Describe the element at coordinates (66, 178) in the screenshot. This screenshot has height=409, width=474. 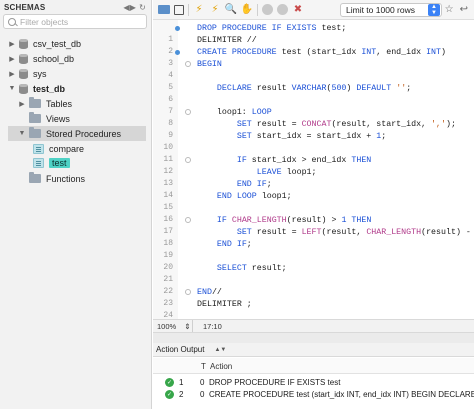
I see `tree-label: Functions` at that location.